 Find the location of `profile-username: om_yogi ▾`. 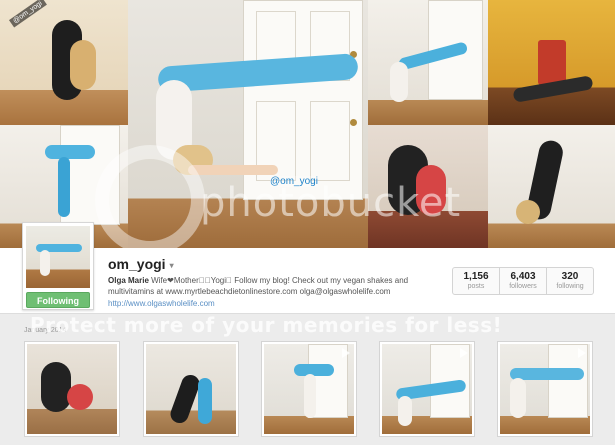

profile-username: om_yogi ▾ is located at coordinates (141, 264).